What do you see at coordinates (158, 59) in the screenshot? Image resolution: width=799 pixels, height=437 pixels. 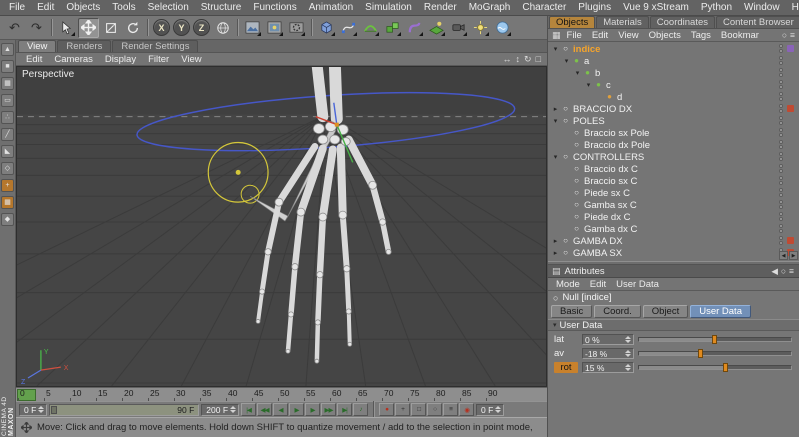 I see `viewport-menu-item: Filter` at bounding box center [158, 59].